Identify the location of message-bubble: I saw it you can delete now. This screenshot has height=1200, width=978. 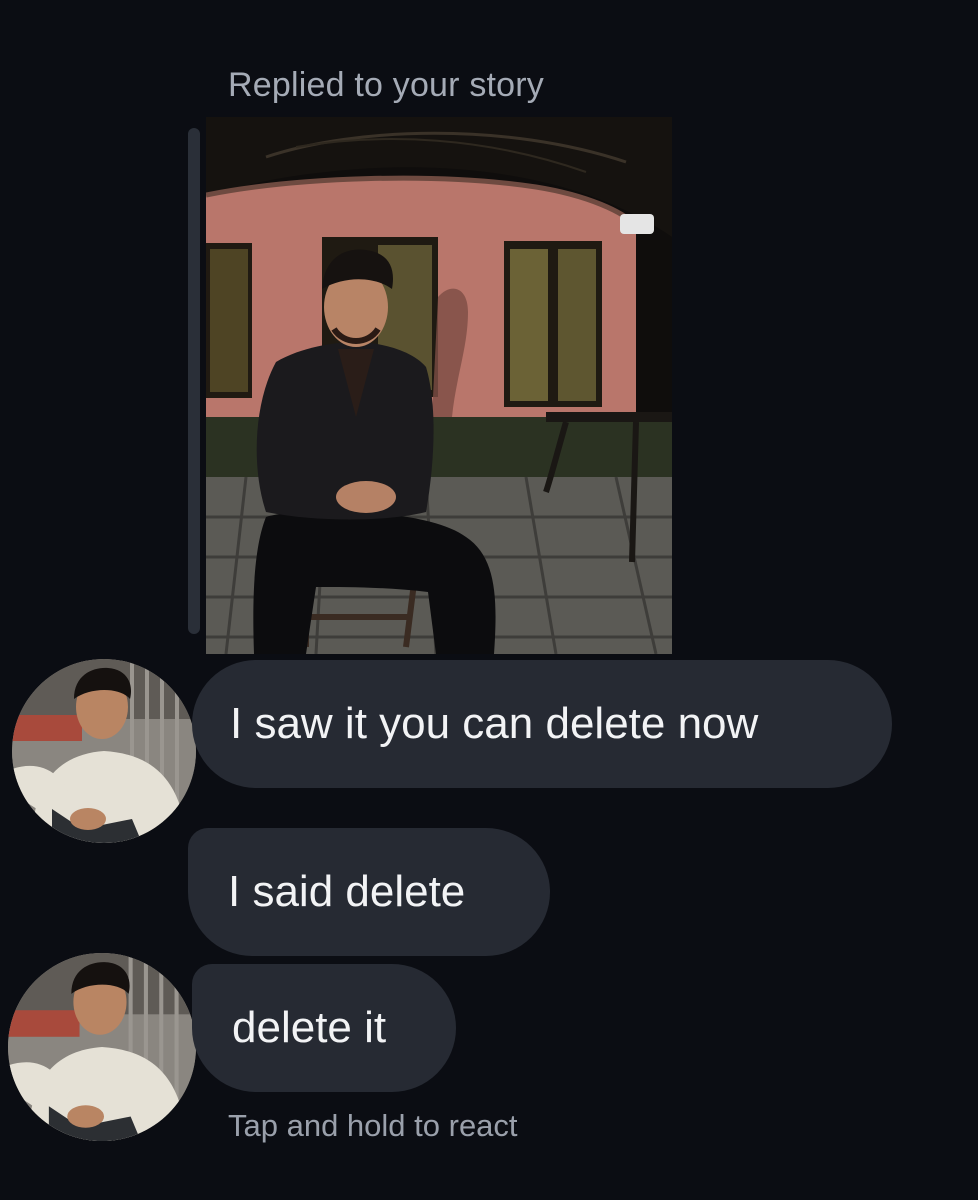
(542, 724).